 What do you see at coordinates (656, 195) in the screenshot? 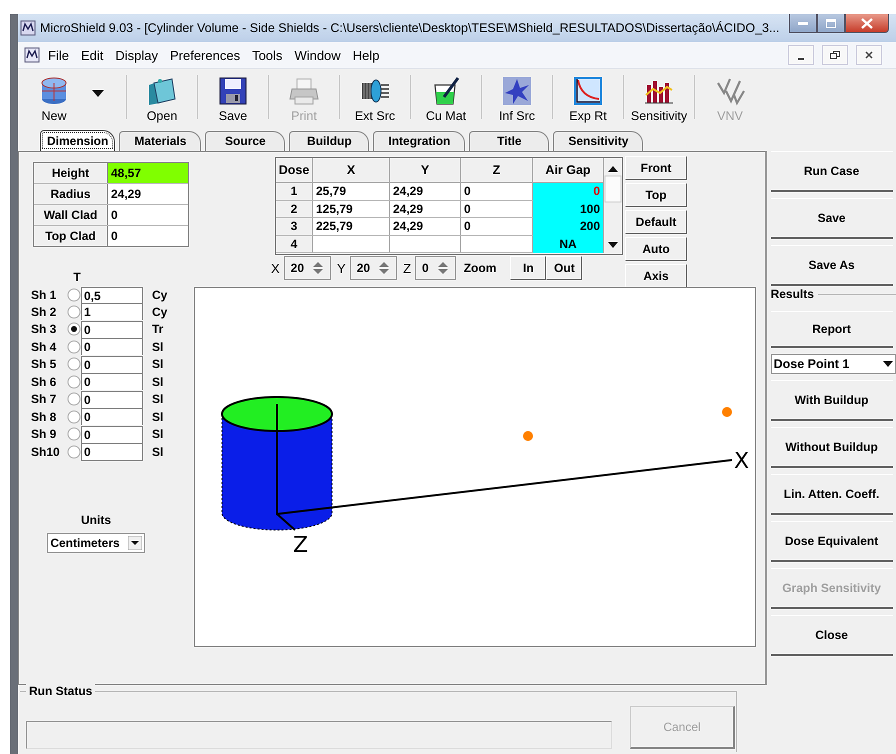
I see `view-button: Top` at bounding box center [656, 195].